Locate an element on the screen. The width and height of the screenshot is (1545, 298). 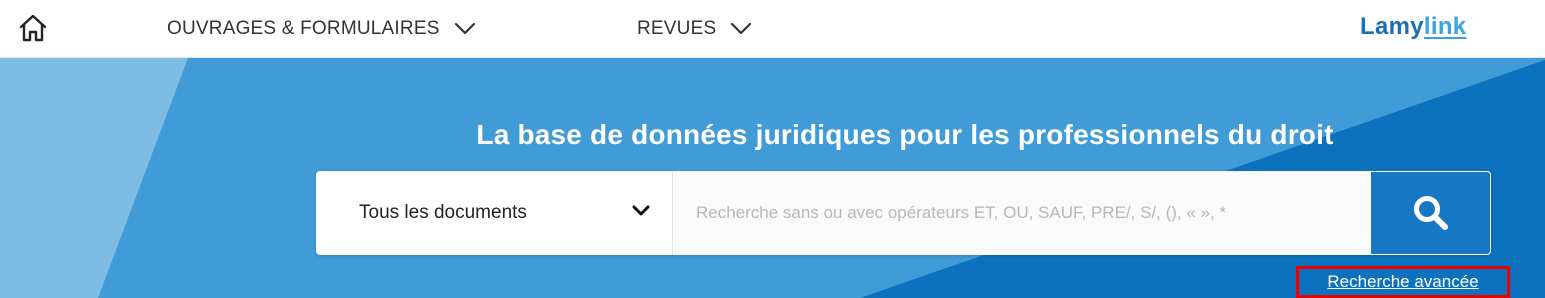
nav-ouvrages-formulaires: OUVRAGES & FORMULAIRES is located at coordinates (321, 29).